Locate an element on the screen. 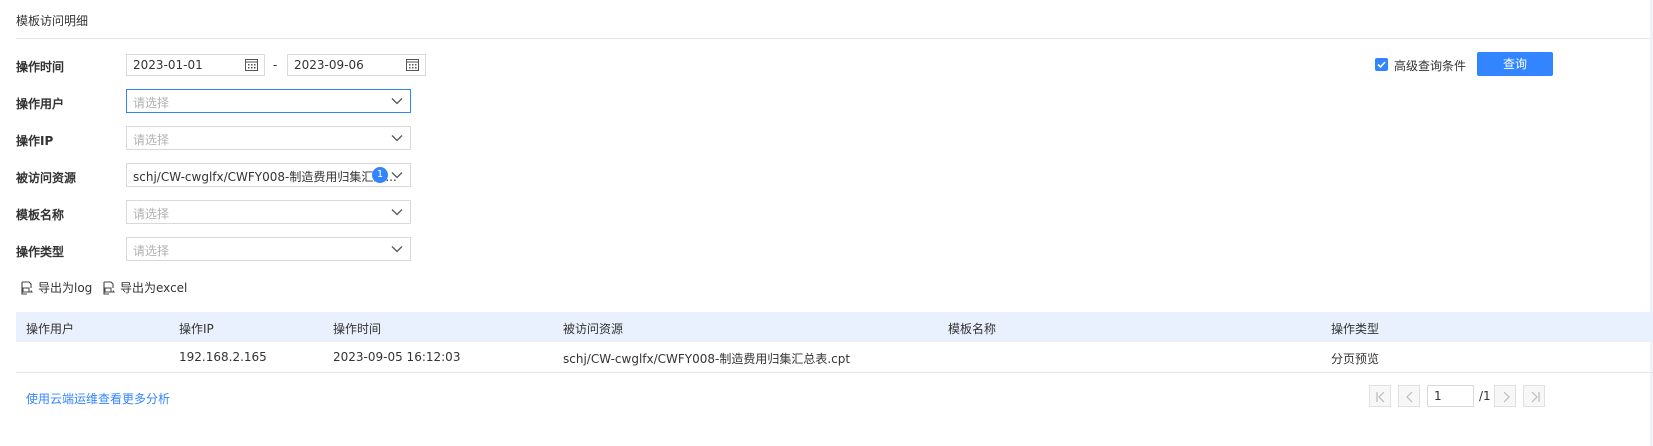 Image resolution: width=1653 pixels, height=446 pixels. user-label: 操作用户 is located at coordinates (40, 104).